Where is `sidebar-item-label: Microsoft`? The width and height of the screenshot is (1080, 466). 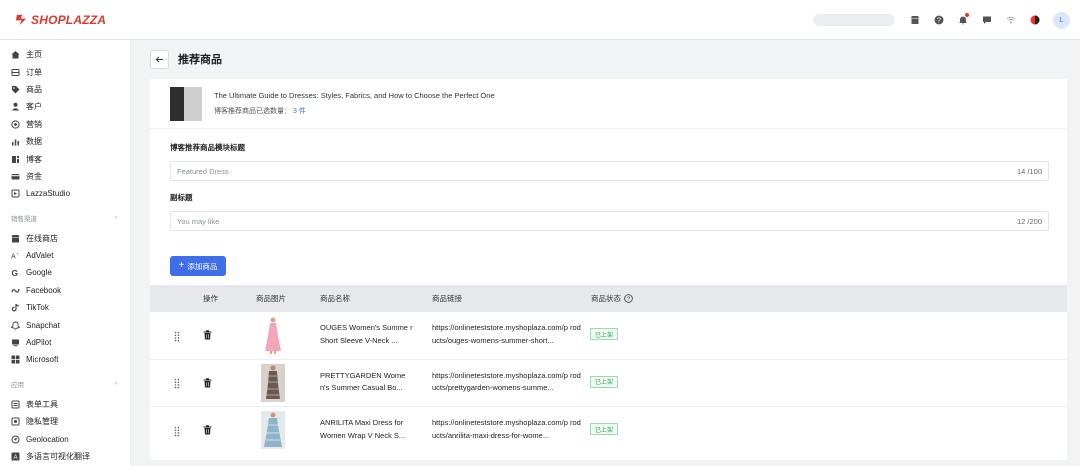 sidebar-item-label: Microsoft is located at coordinates (42, 360).